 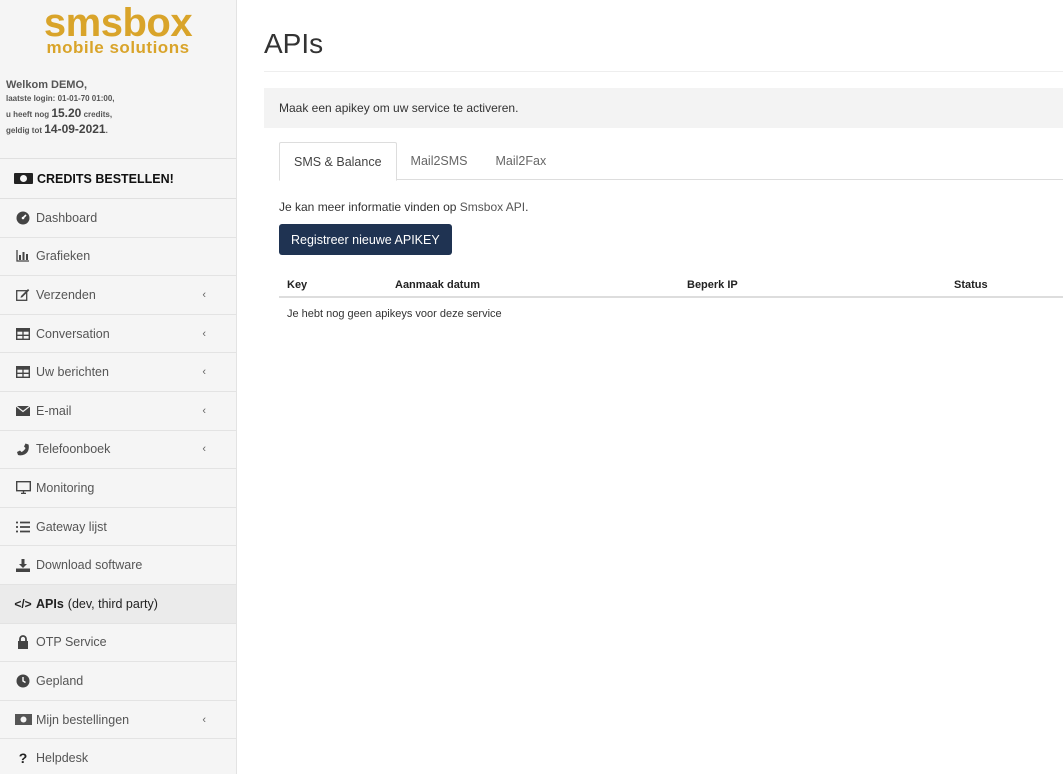 What do you see at coordinates (118, 372) in the screenshot?
I see `sidebar-item-uw-berichten: Uw berichten ‹` at bounding box center [118, 372].